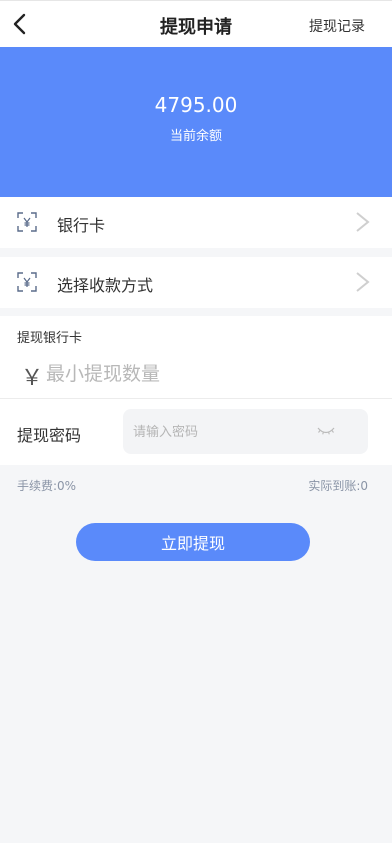  What do you see at coordinates (326, 431) in the screenshot?
I see `eye-closed-icon` at bounding box center [326, 431].